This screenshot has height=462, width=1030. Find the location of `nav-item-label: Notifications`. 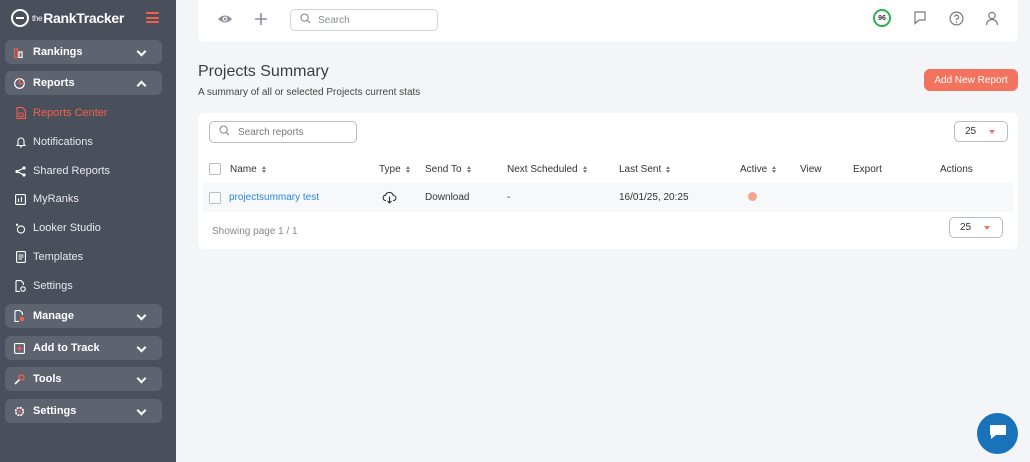

nav-item-label: Notifications is located at coordinates (63, 142).